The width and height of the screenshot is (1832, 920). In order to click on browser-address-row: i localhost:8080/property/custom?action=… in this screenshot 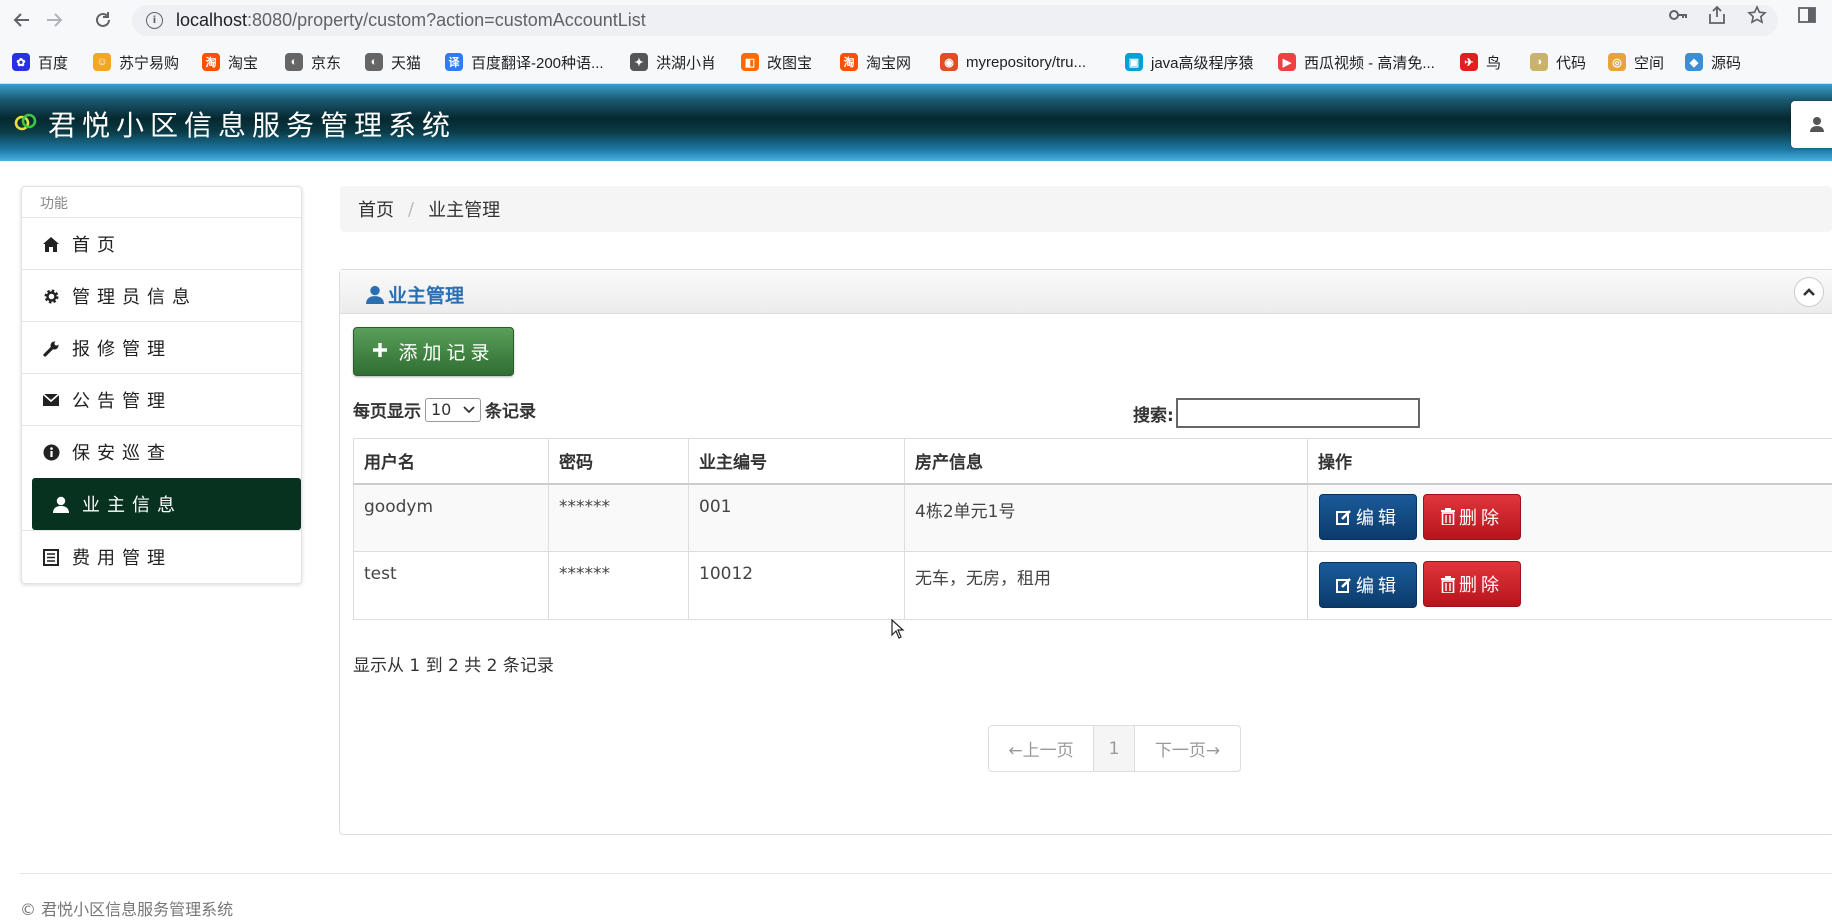, I will do `click(916, 20)`.